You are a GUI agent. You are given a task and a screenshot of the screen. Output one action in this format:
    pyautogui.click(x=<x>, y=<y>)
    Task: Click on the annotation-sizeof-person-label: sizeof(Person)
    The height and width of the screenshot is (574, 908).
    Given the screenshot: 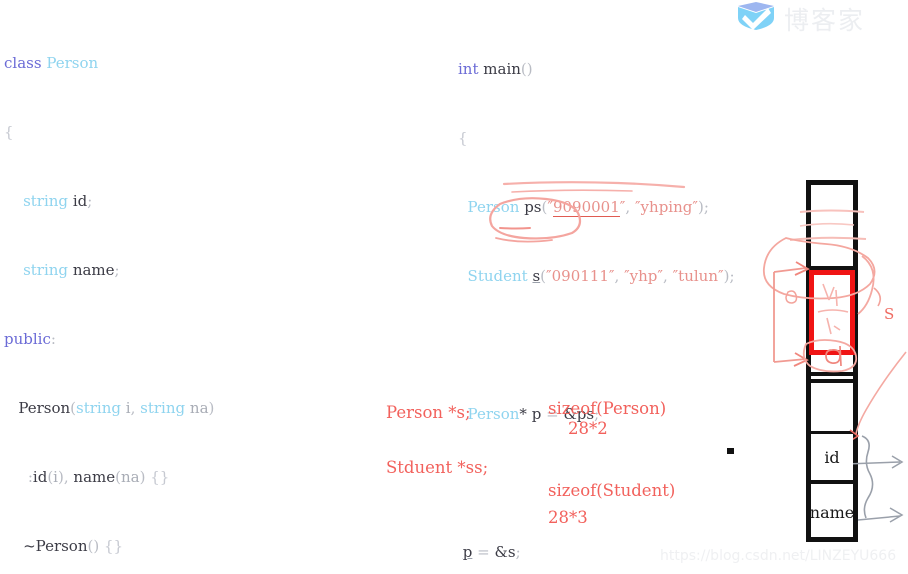 What is the action you would take?
    pyautogui.click(x=607, y=408)
    